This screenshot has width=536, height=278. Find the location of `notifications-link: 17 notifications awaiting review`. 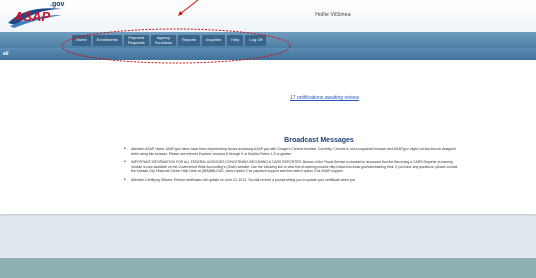

notifications-link: 17 notifications awaiting review is located at coordinates (324, 98).